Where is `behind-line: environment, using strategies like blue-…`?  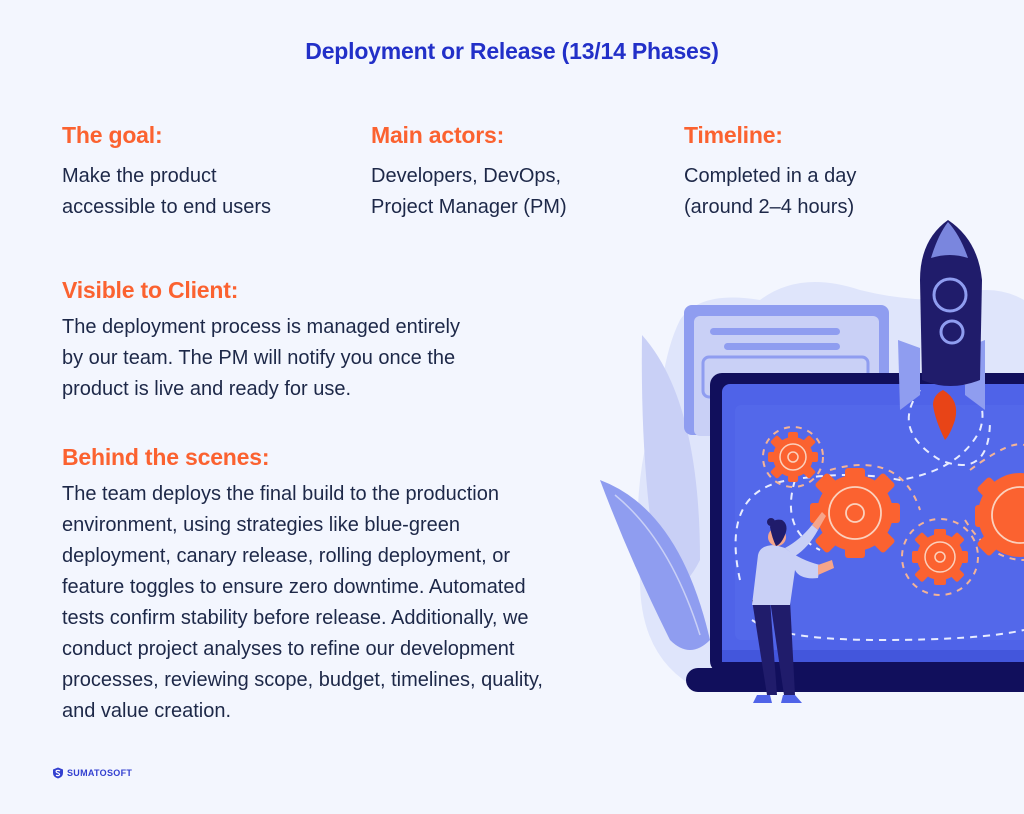 behind-line: environment, using strategies like blue-… is located at coordinates (261, 525).